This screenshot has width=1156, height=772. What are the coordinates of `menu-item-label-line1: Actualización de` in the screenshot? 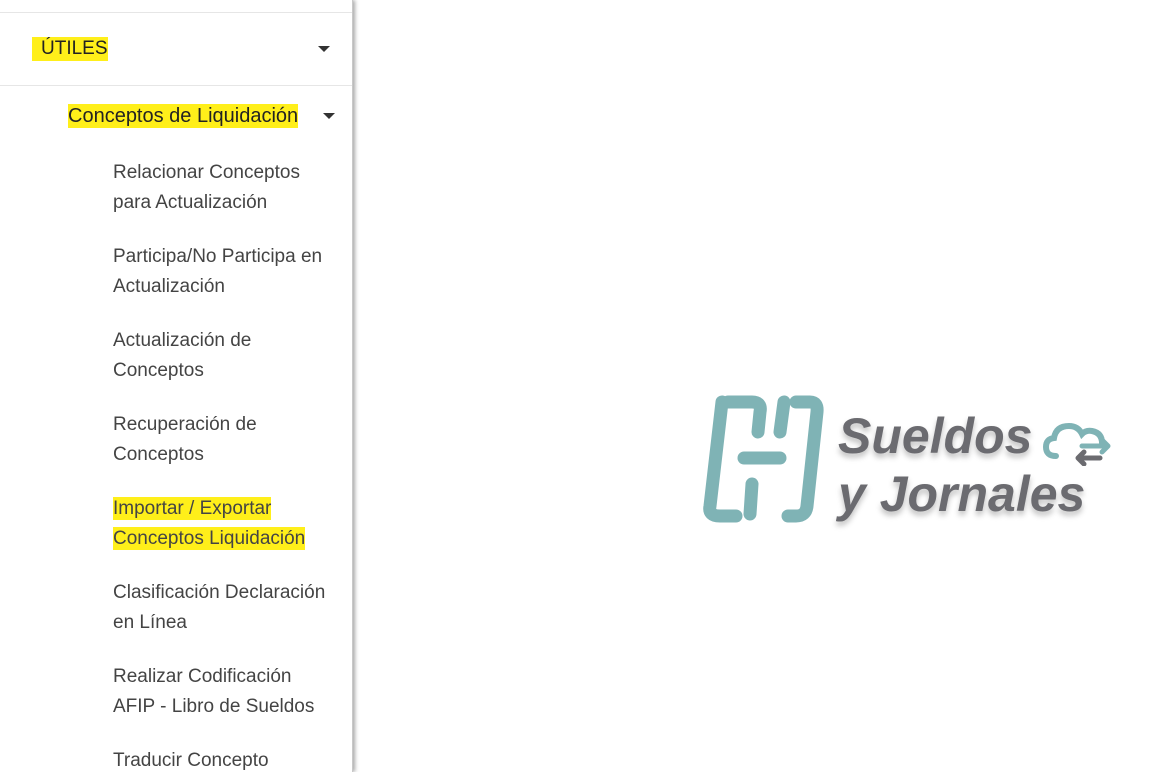 It's located at (182, 340).